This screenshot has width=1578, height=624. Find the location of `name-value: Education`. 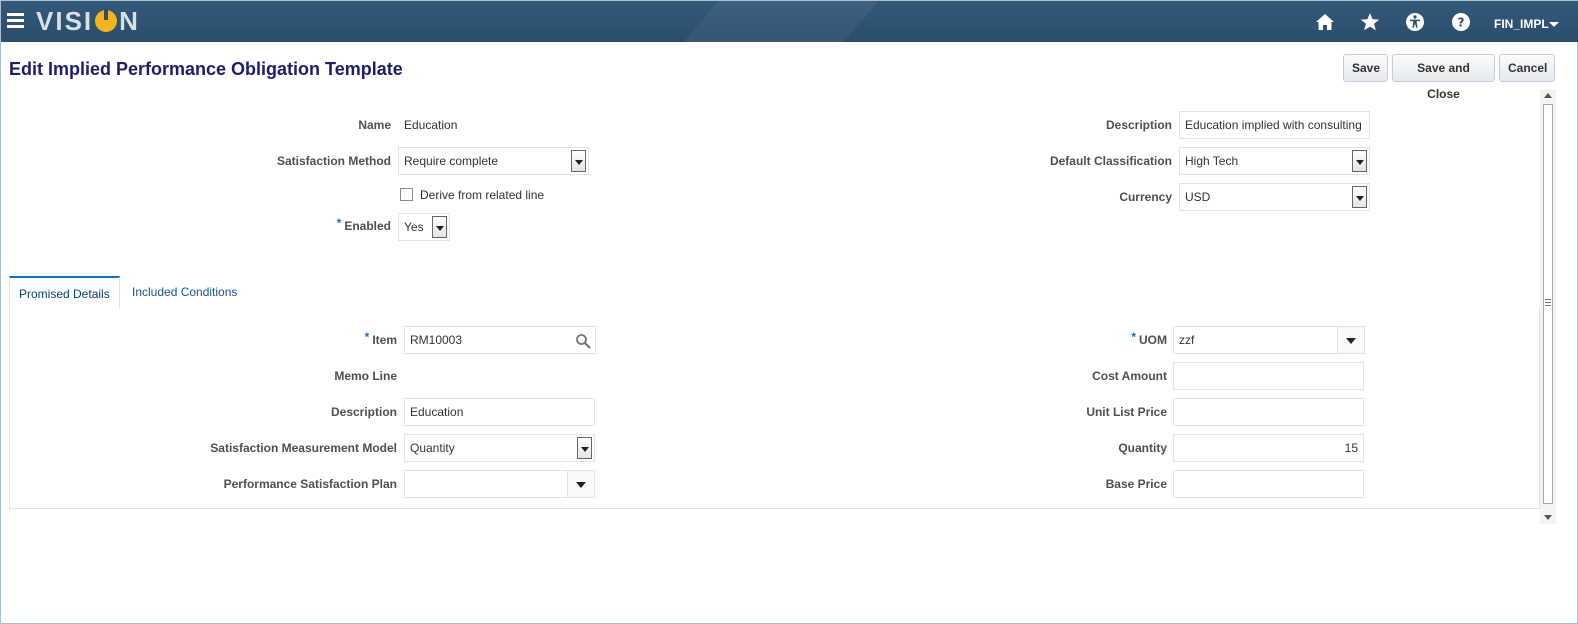

name-value: Education is located at coordinates (431, 125).